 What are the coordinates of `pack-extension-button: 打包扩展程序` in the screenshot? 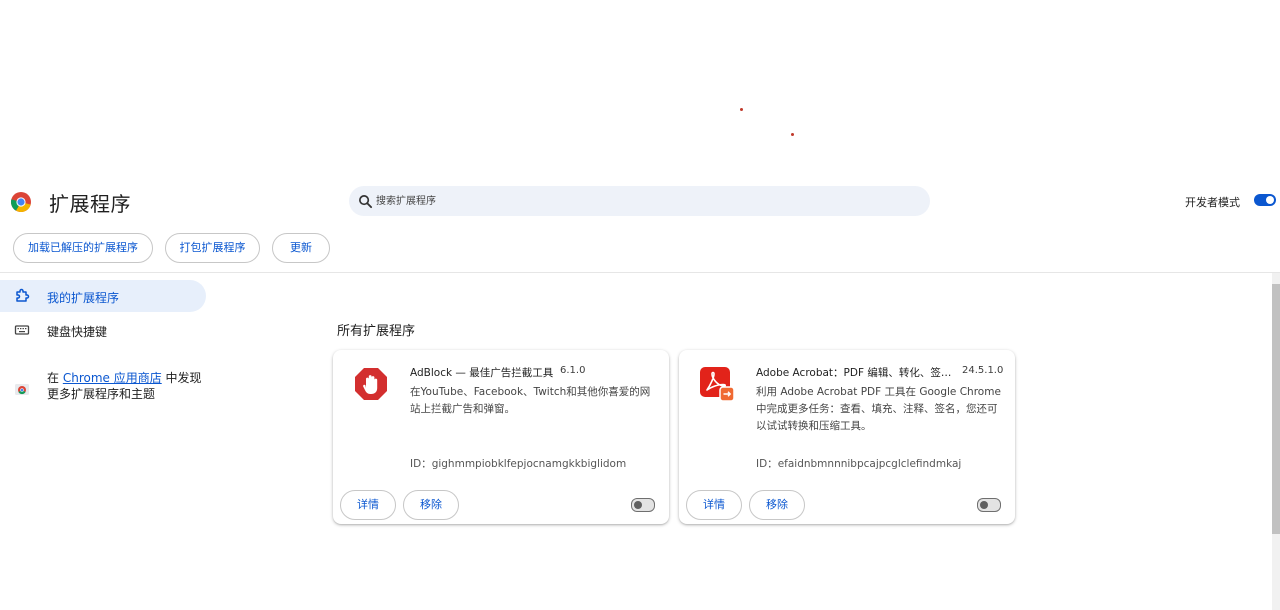 It's located at (212, 248).